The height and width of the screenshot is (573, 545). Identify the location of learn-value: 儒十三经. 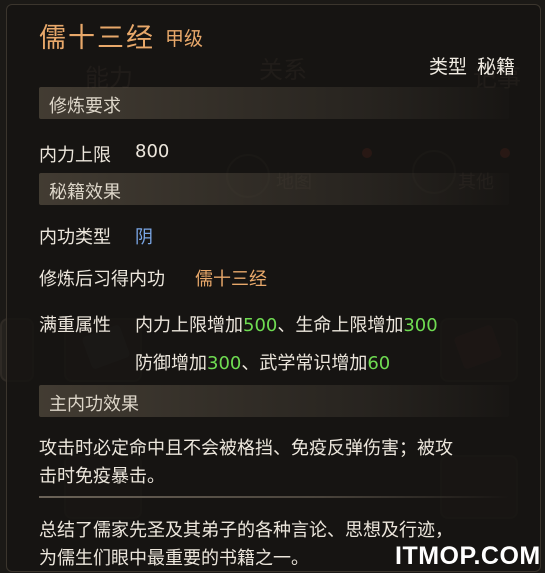
(231, 279).